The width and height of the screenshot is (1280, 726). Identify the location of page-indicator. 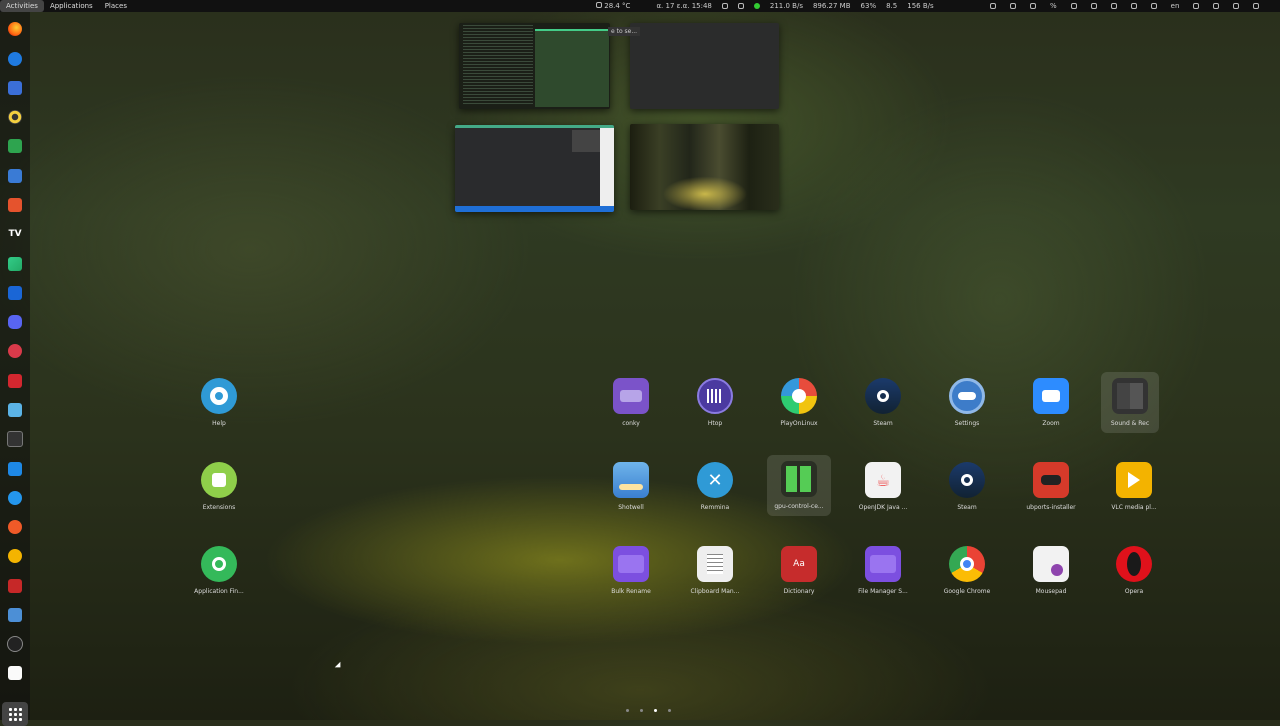
(648, 710).